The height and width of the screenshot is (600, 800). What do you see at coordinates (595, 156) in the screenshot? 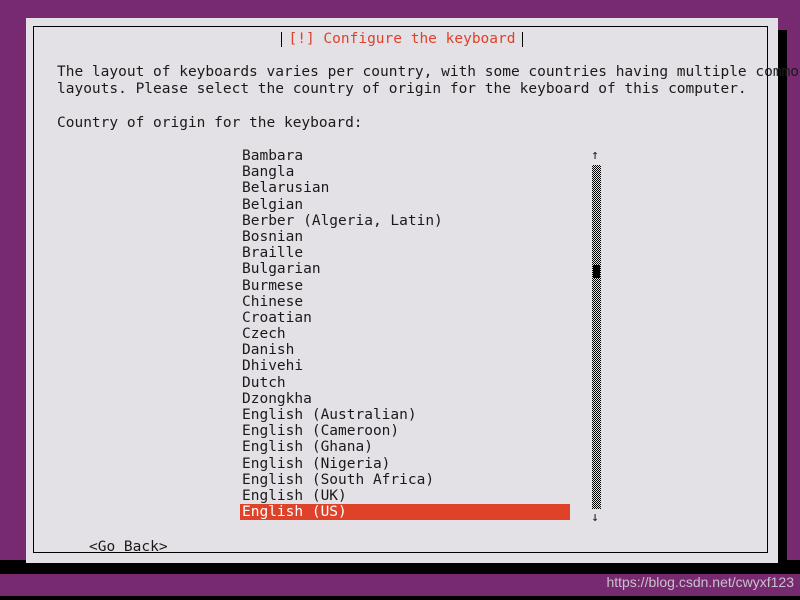
I see `scroll-up-arrow-icon: ↑` at bounding box center [595, 156].